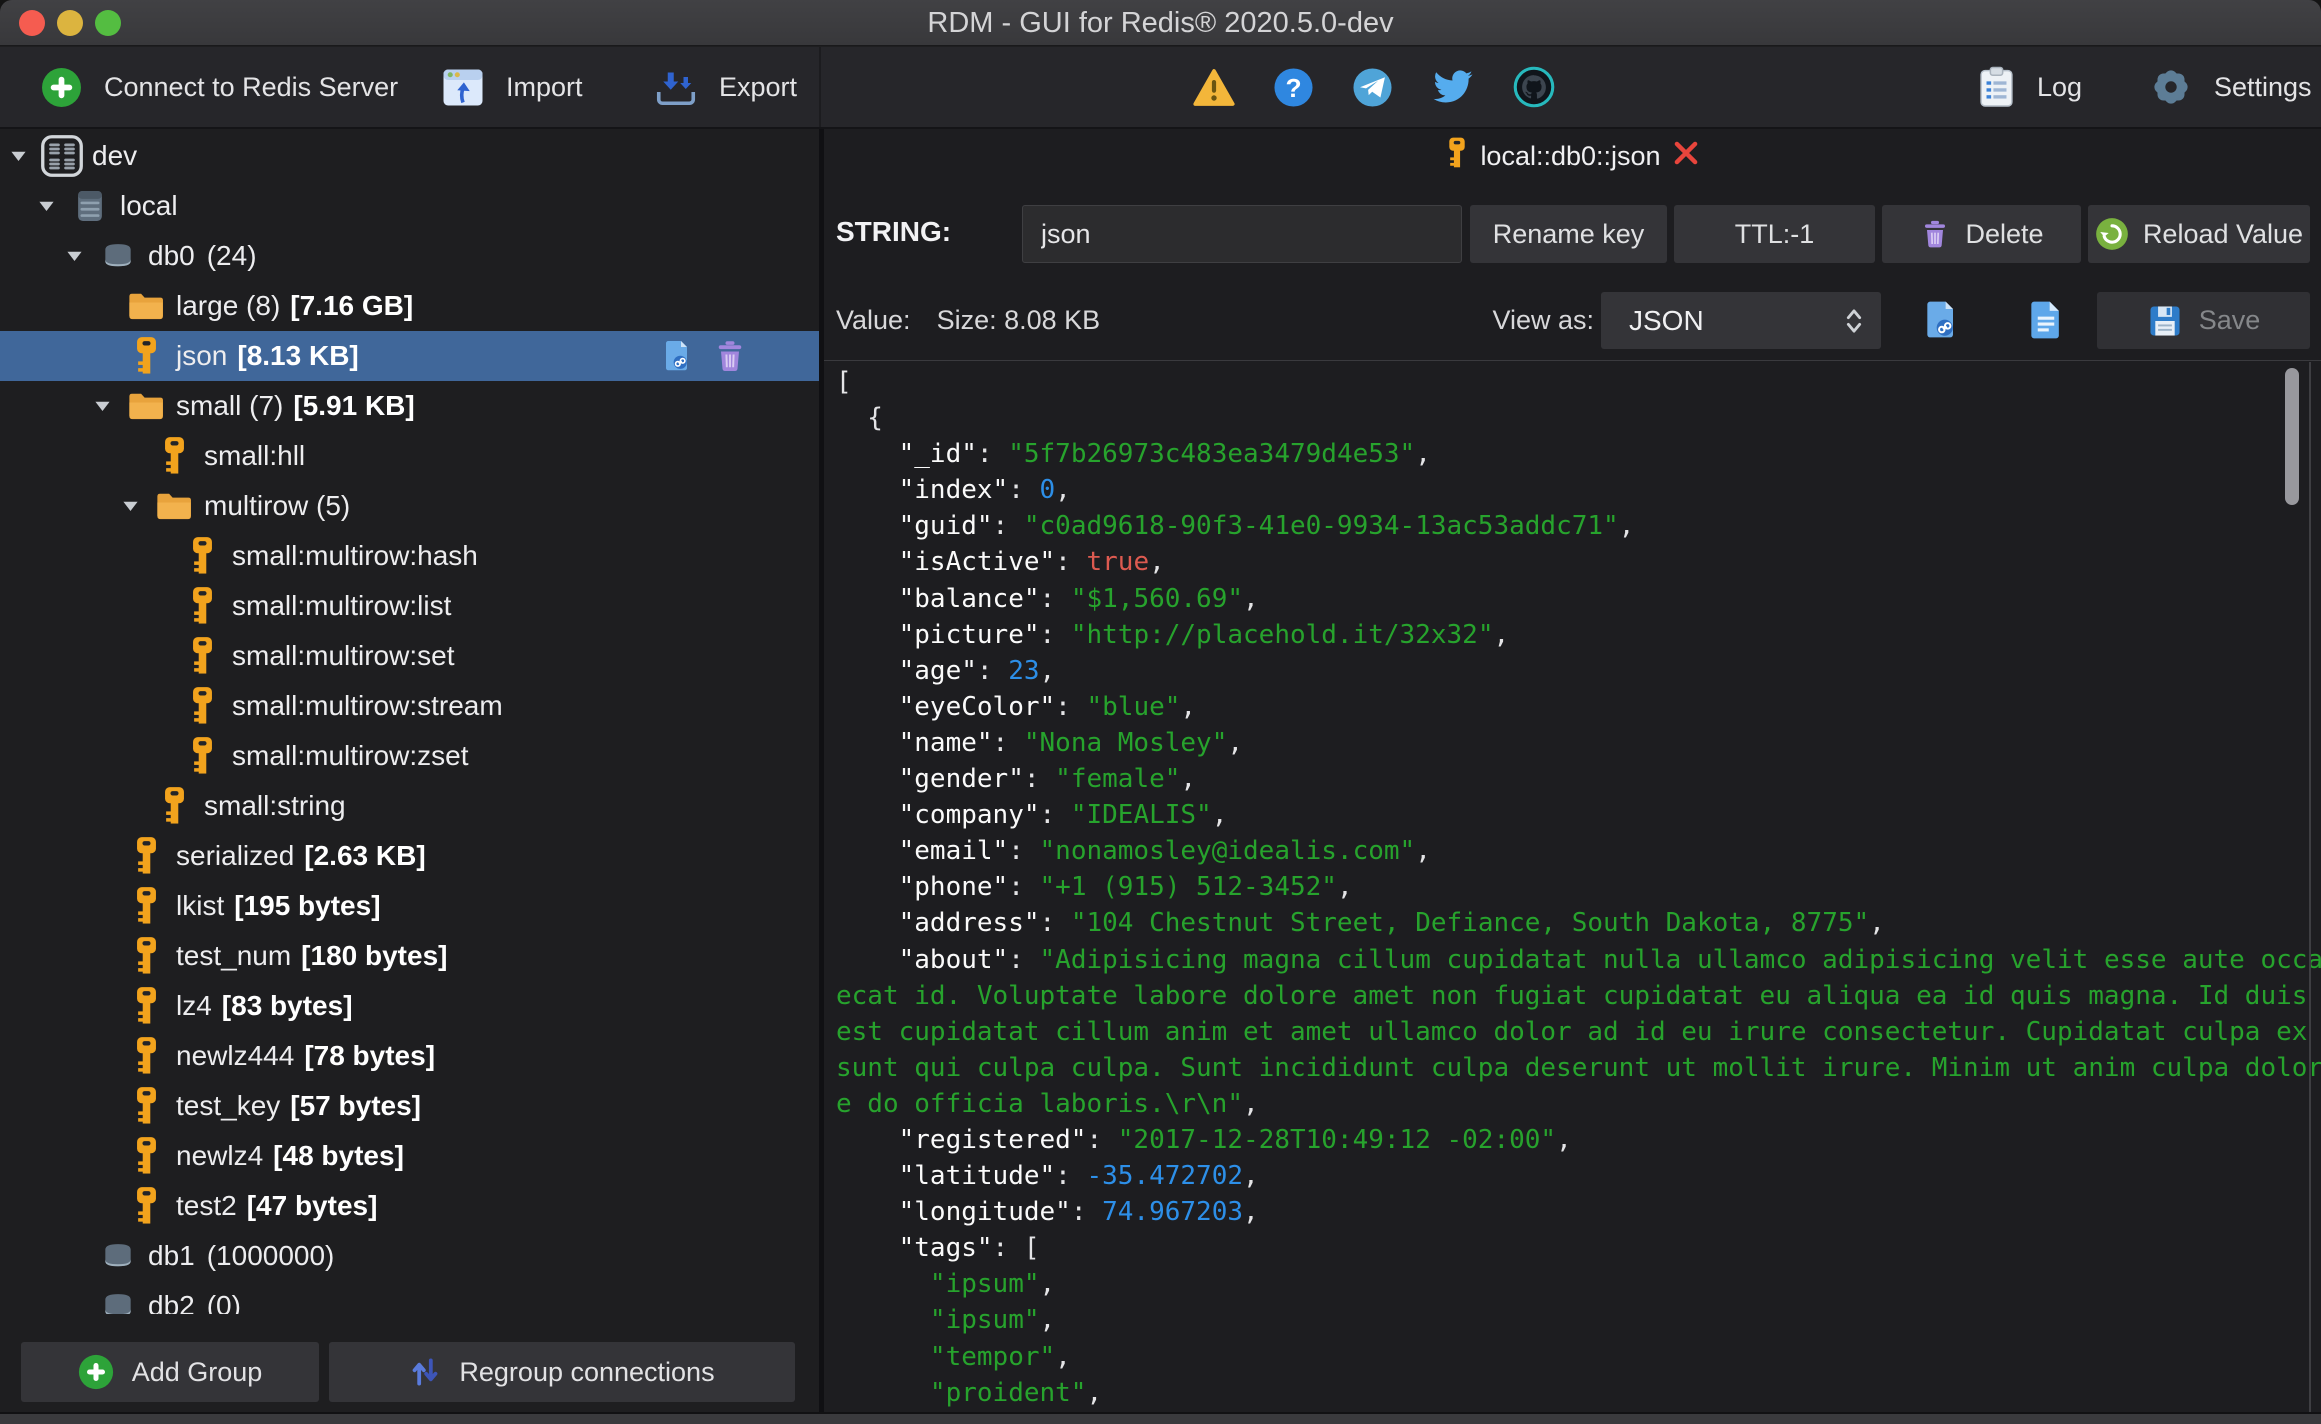  What do you see at coordinates (255, 455) in the screenshot?
I see `tree-item-label: small:hll` at bounding box center [255, 455].